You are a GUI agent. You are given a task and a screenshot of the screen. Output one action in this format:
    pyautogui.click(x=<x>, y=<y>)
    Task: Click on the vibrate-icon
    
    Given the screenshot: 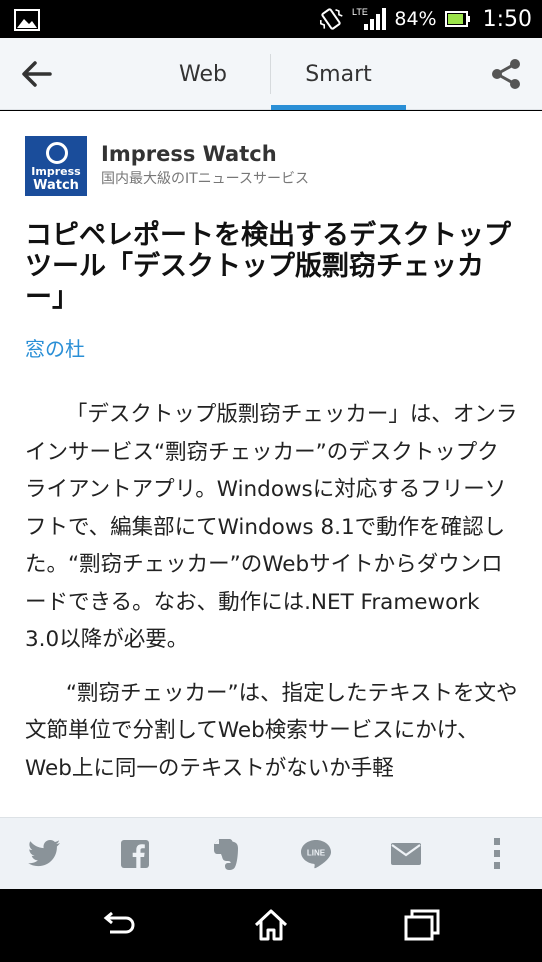 What is the action you would take?
    pyautogui.click(x=331, y=19)
    